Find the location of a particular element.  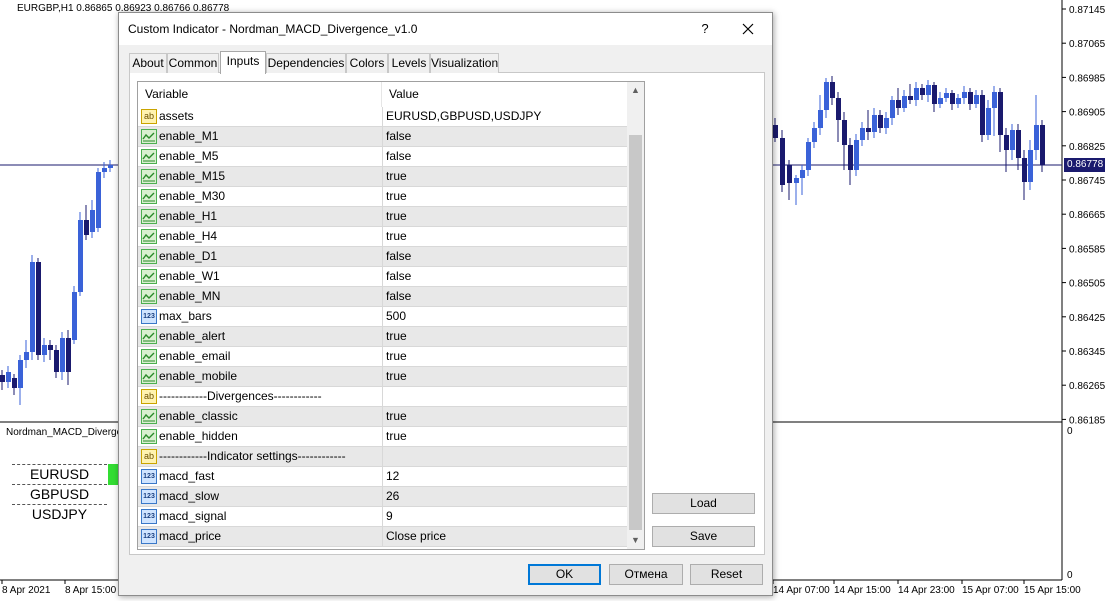

grid-row: enable_H4 true is located at coordinates (382, 237).